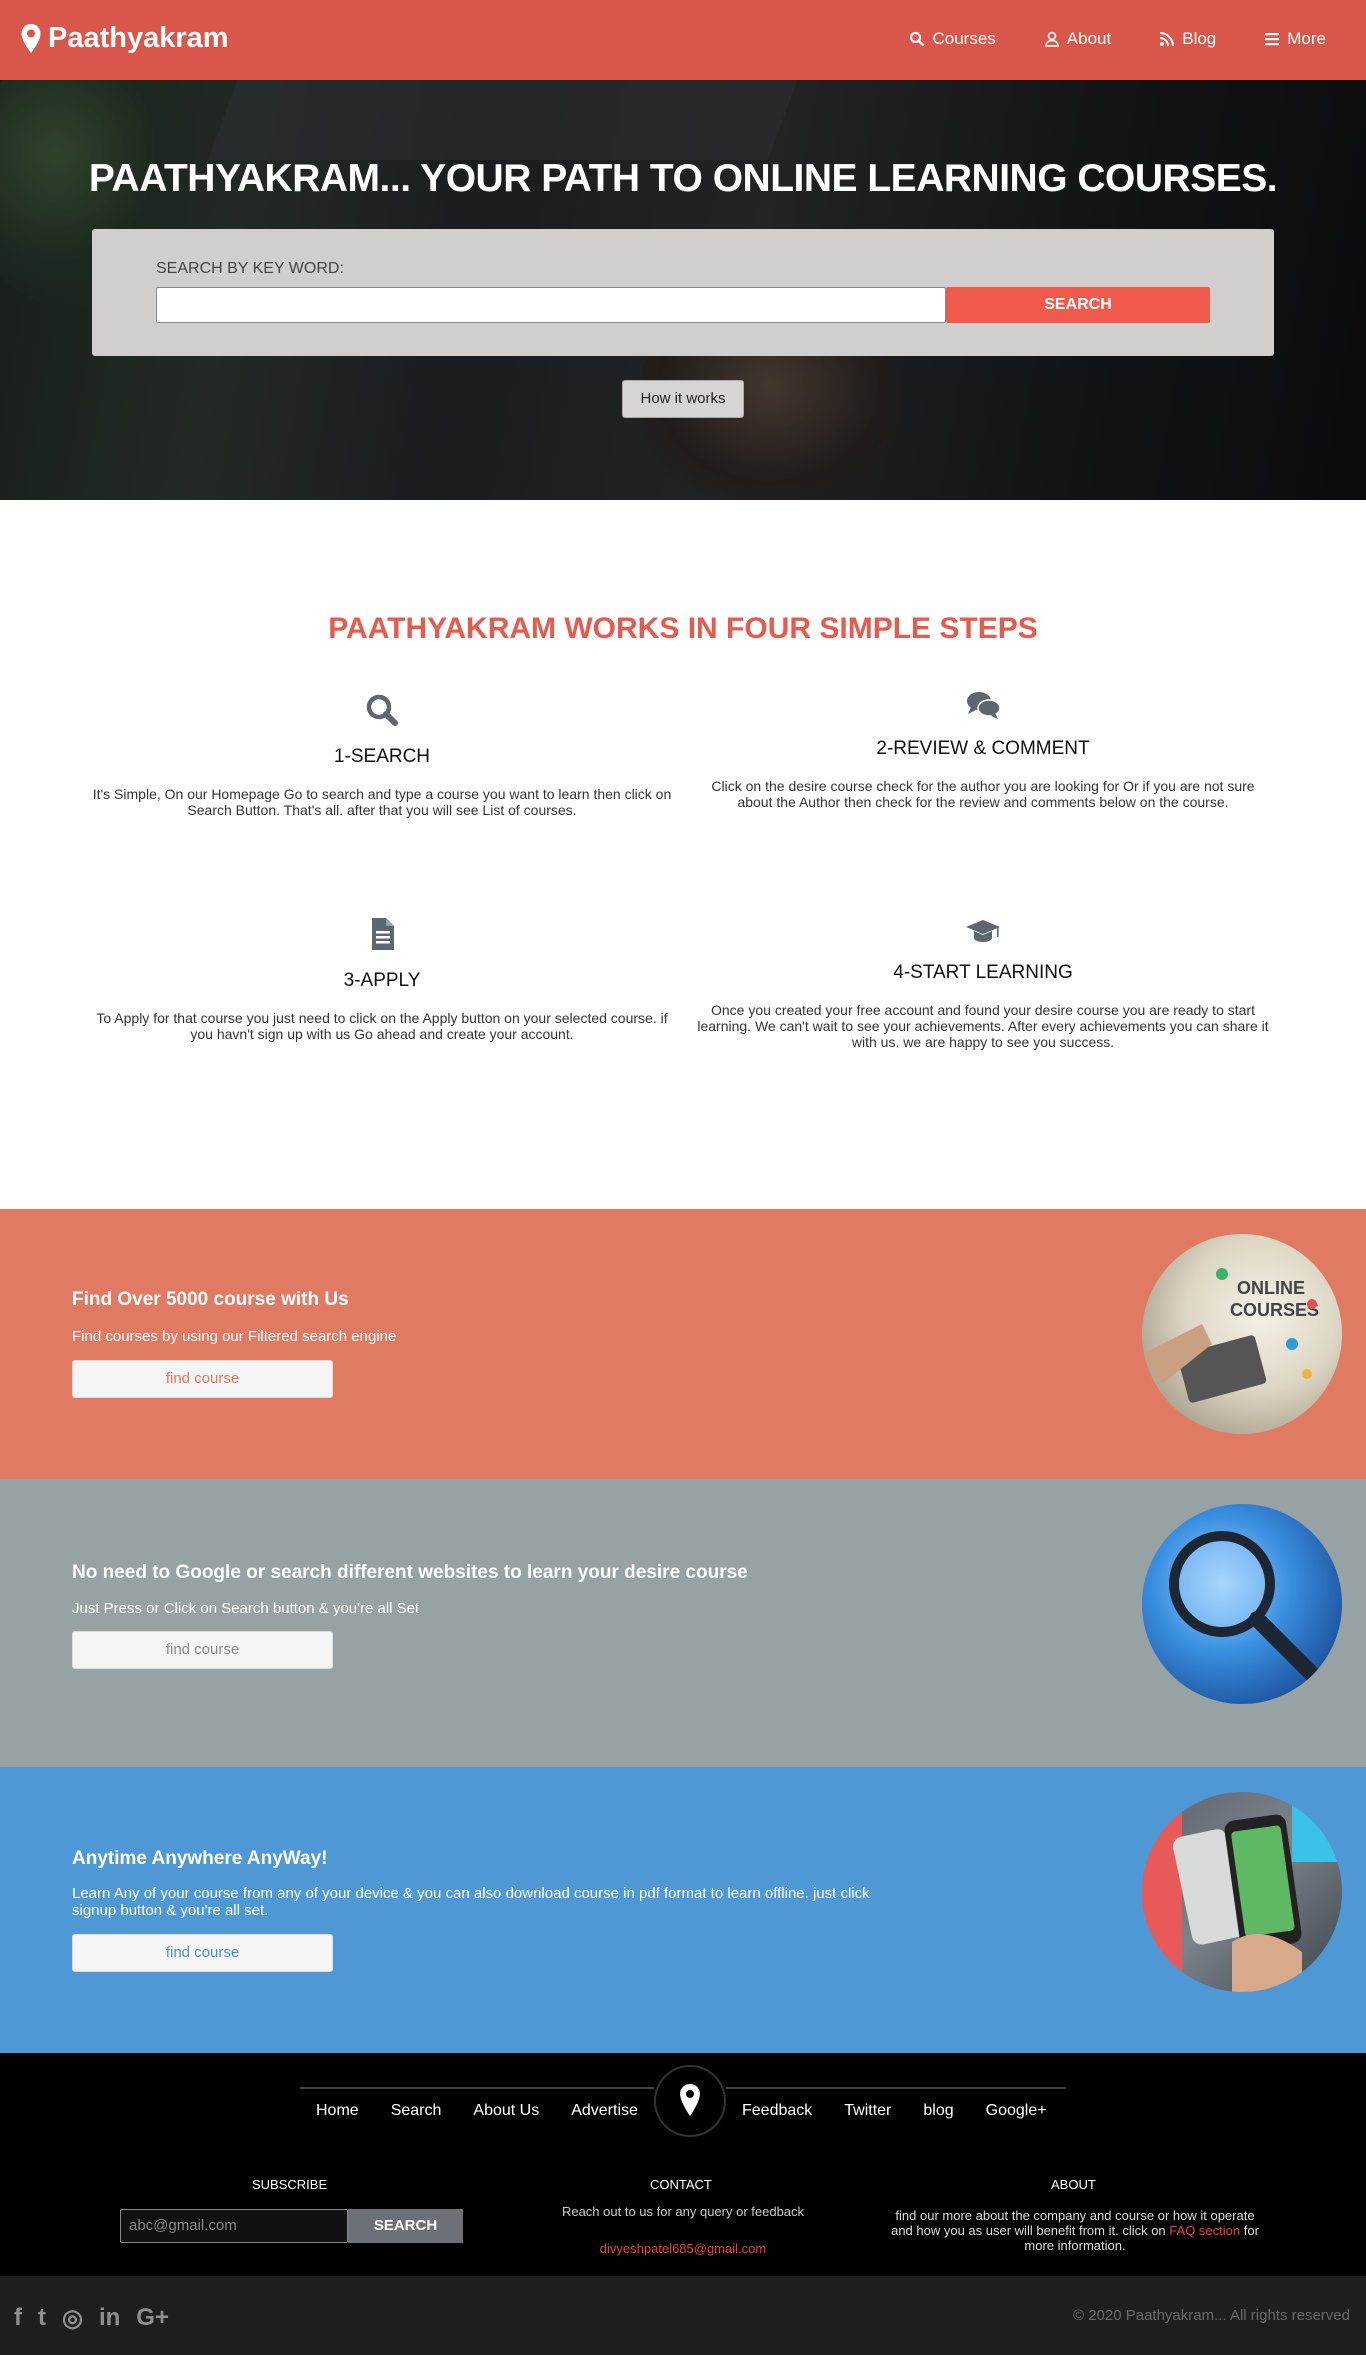 Image resolution: width=1366 pixels, height=2355 pixels. What do you see at coordinates (210, 1299) in the screenshot?
I see `band-title: Find Over 5000 course with Us` at bounding box center [210, 1299].